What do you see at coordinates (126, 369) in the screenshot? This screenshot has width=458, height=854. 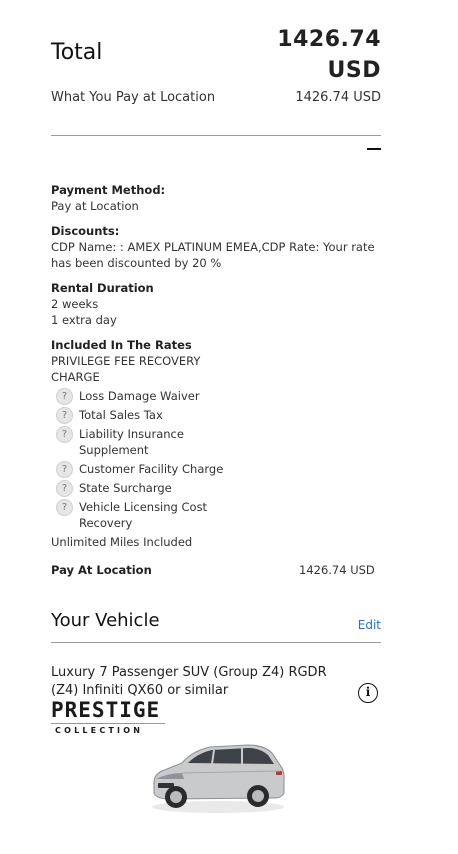 I see `included-fee: PRIVILEGE FEE RECOVERY CHARGE` at bounding box center [126, 369].